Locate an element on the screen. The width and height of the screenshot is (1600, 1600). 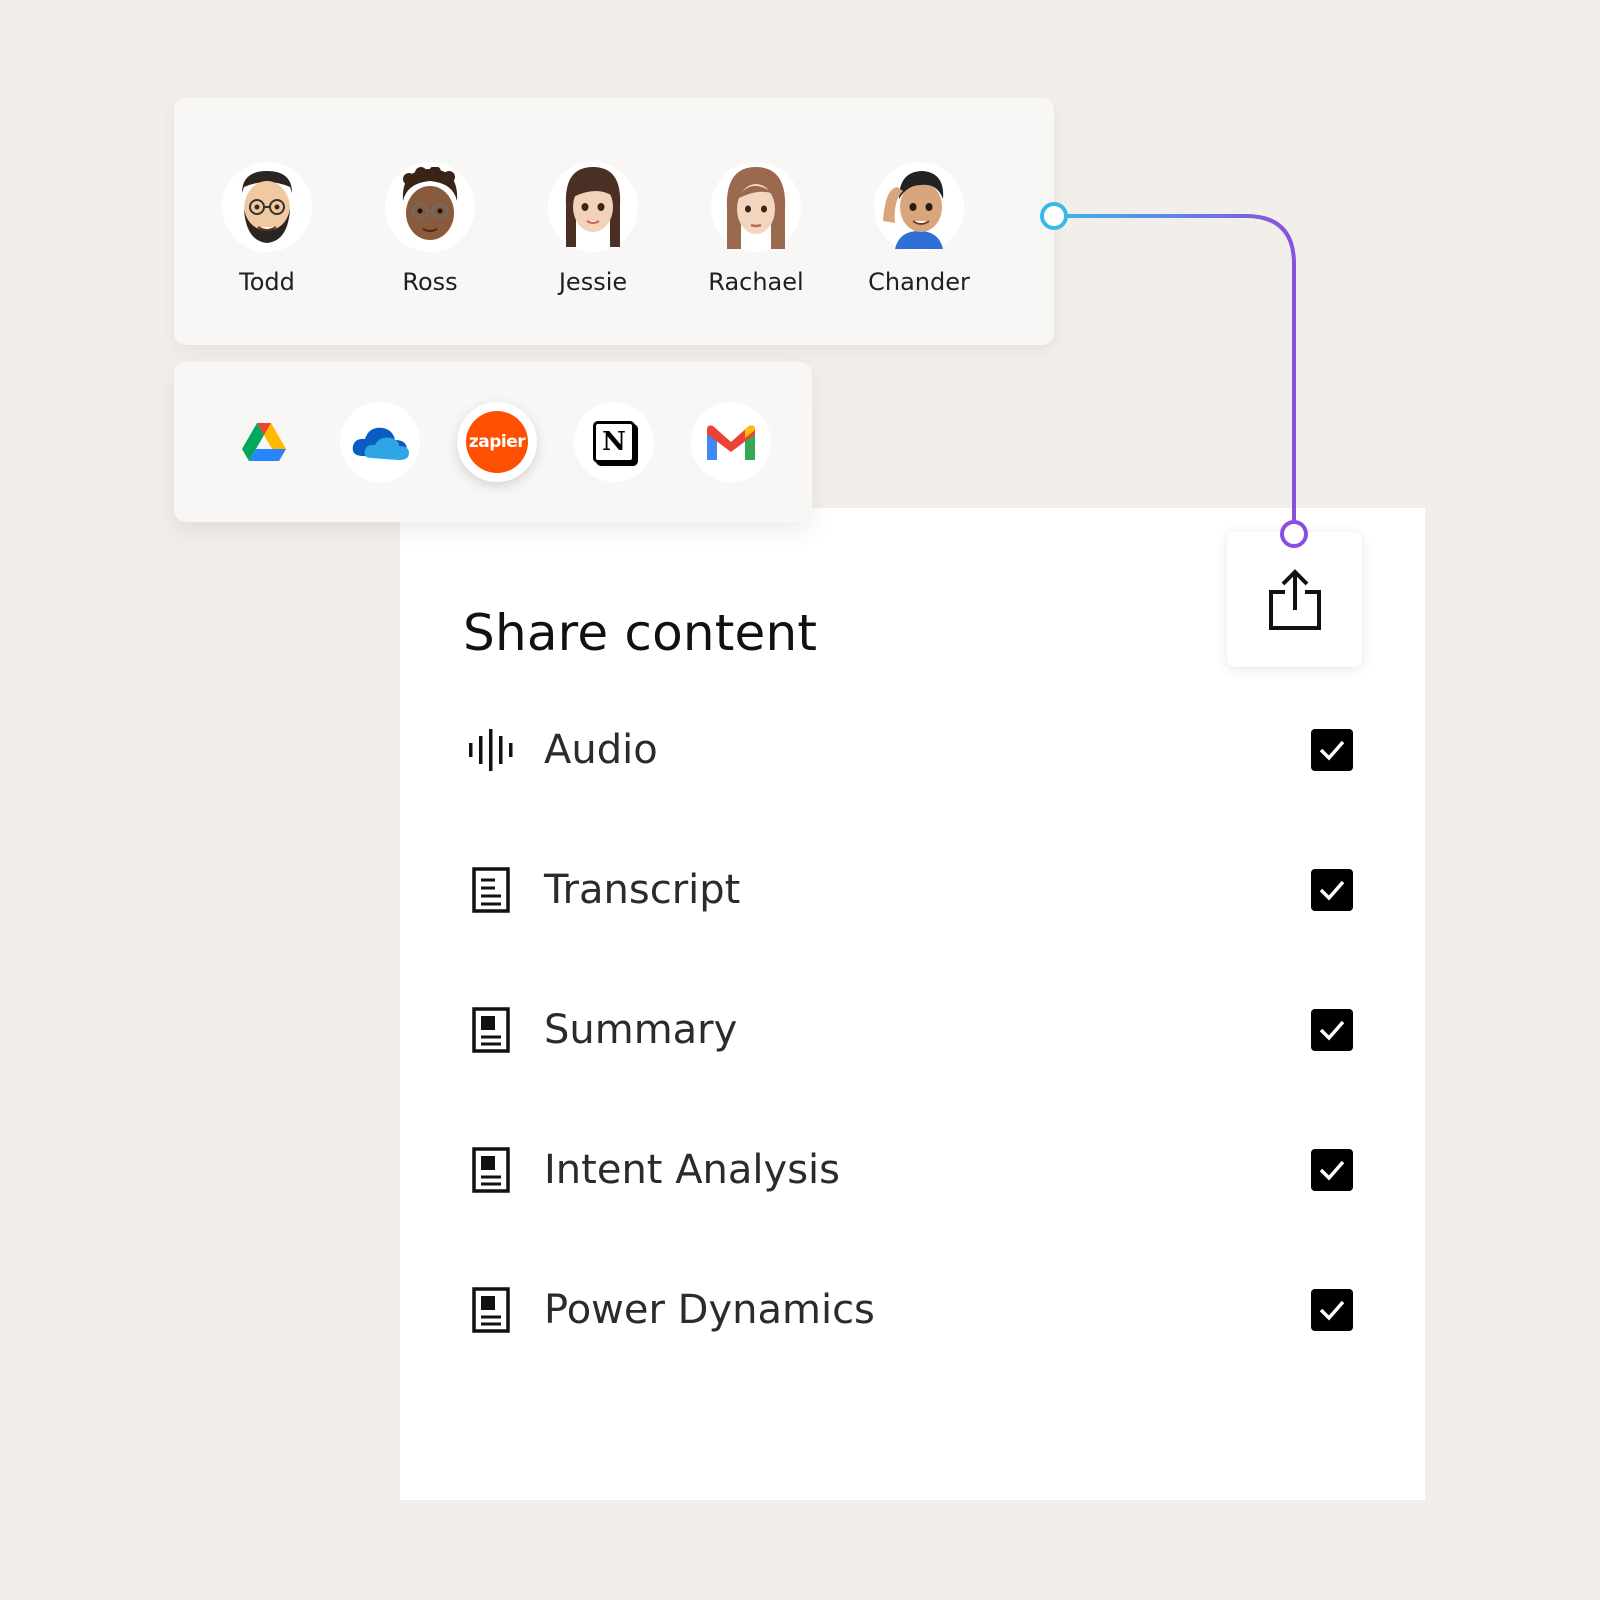
person-chander: Chander is located at coordinates (919, 229).